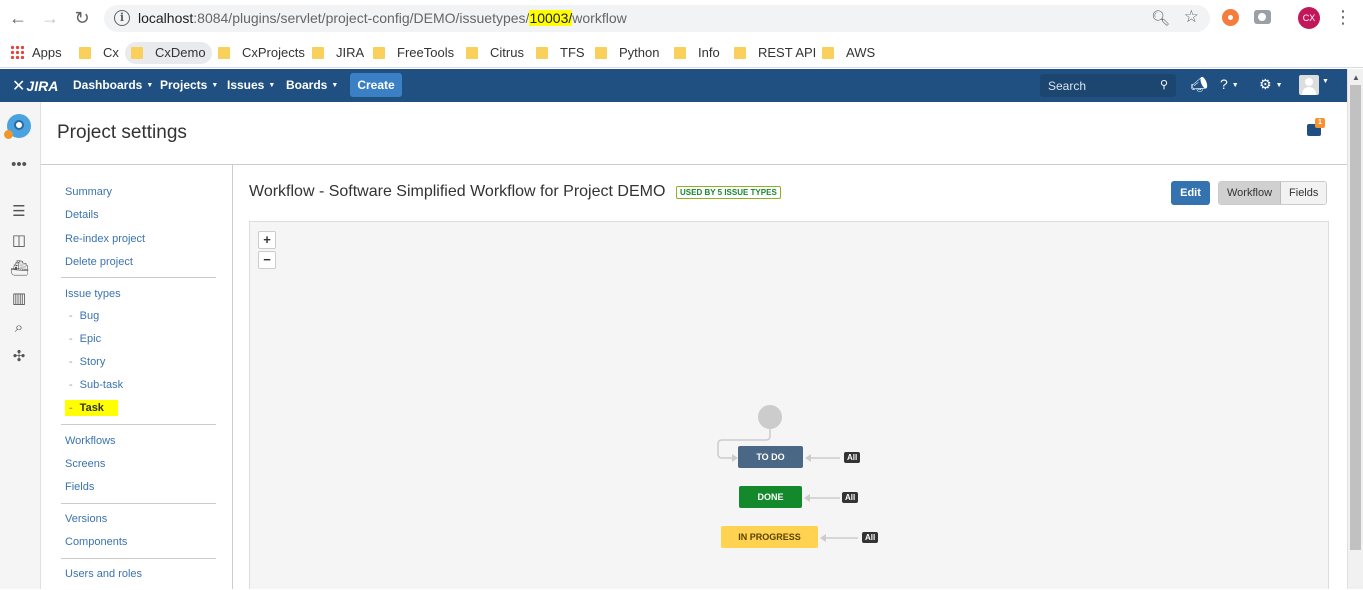 The height and width of the screenshot is (590, 1363). What do you see at coordinates (1250, 193) in the screenshot?
I see `workflow-view-button: Workflow` at bounding box center [1250, 193].